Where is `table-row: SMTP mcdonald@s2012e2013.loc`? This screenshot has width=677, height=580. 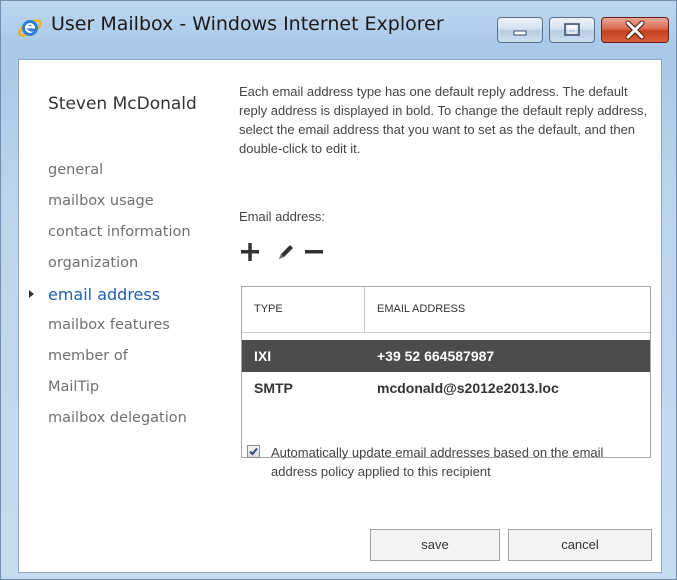 table-row: SMTP mcdonald@s2012e2013.loc is located at coordinates (446, 388).